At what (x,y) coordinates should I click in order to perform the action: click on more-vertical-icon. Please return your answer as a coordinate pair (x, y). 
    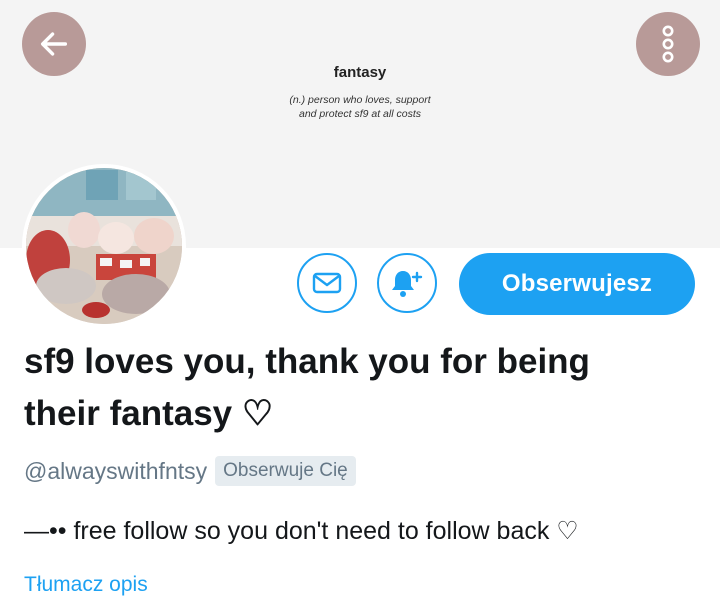
    Looking at the image, I should click on (668, 44).